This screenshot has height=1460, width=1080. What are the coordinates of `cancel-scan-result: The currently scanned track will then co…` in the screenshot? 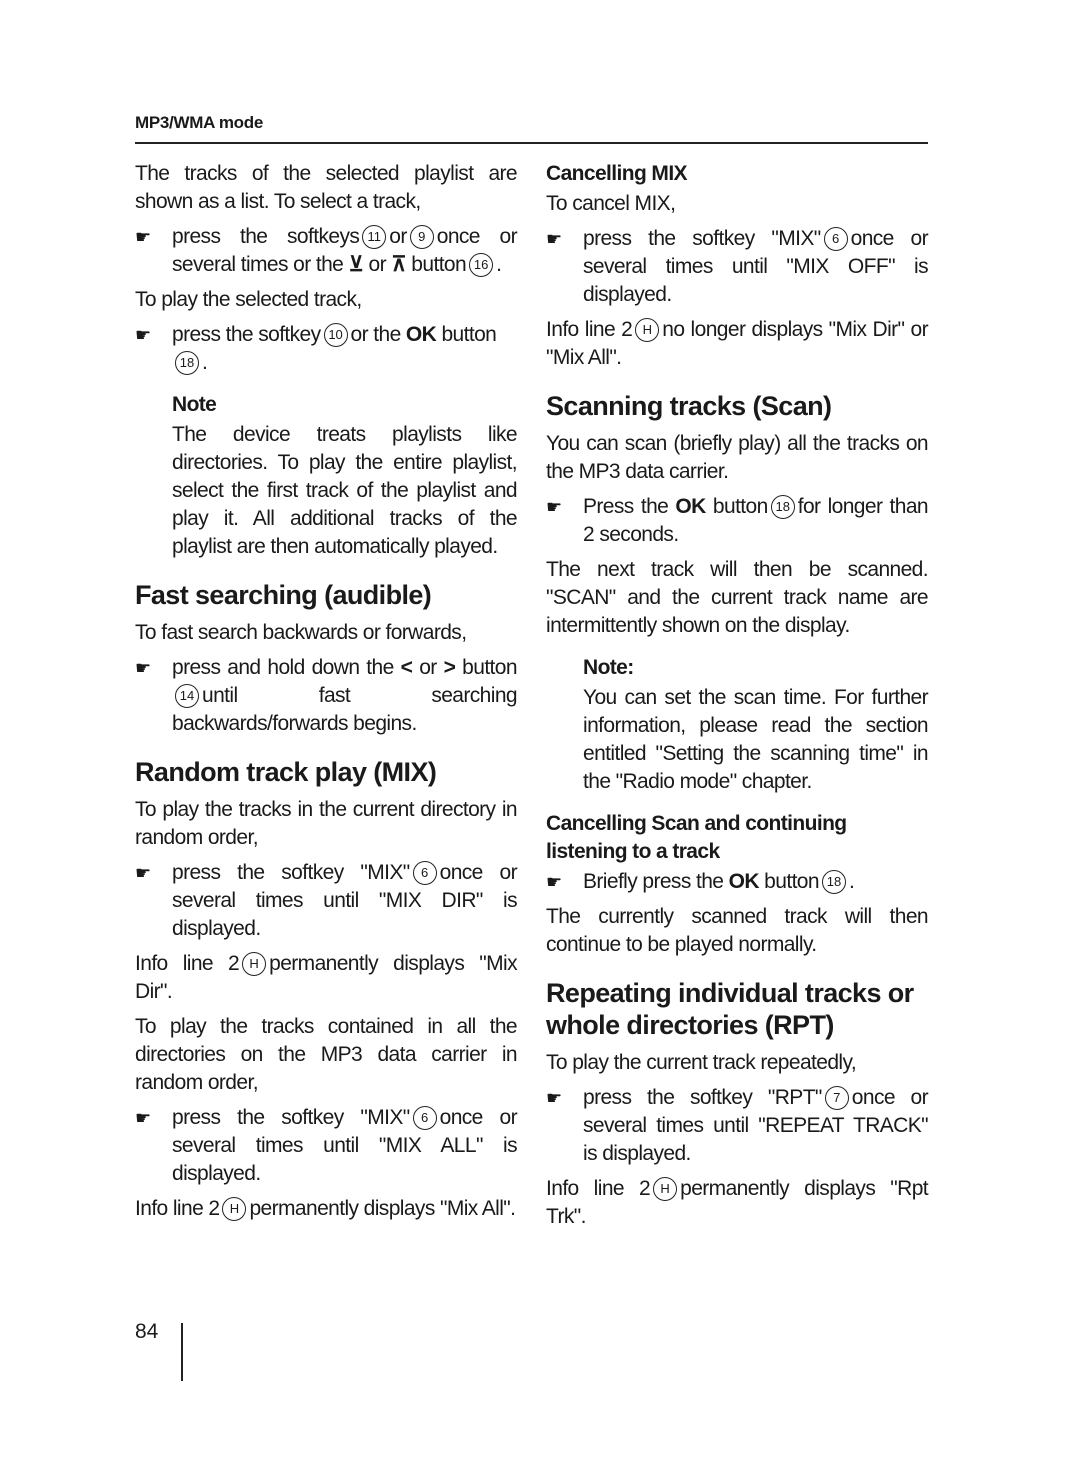 It's located at (737, 930).